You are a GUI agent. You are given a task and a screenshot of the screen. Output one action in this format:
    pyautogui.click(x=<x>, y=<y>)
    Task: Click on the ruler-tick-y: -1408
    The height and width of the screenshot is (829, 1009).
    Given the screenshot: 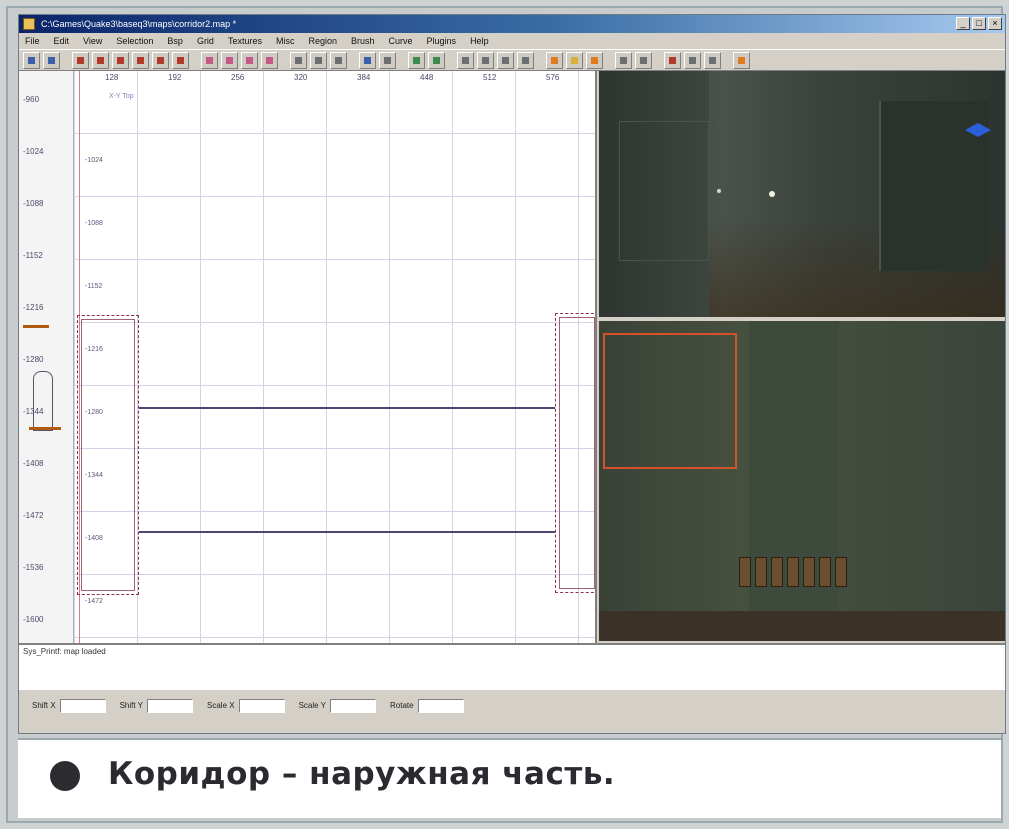 What is the action you would take?
    pyautogui.click(x=33, y=463)
    